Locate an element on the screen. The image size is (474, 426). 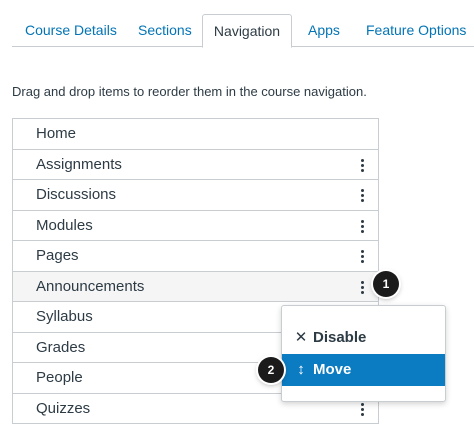
nav-item-label: Grades is located at coordinates (61, 347).